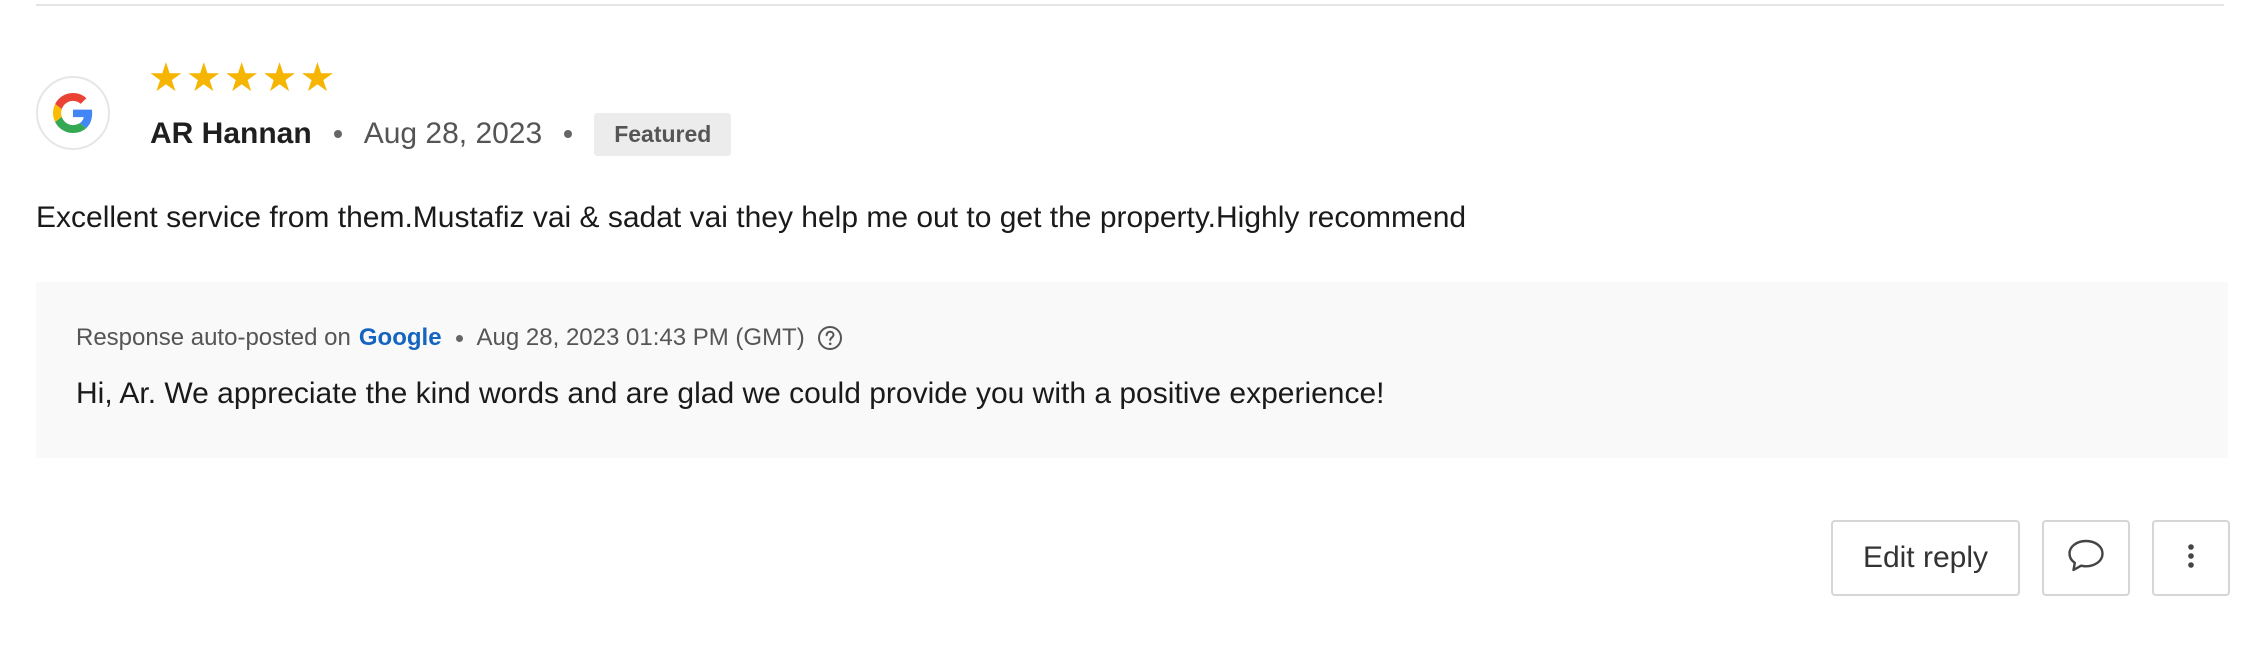 Image resolution: width=2260 pixels, height=658 pixels. What do you see at coordinates (231, 133) in the screenshot?
I see `reviewer-name: AR Hannan` at bounding box center [231, 133].